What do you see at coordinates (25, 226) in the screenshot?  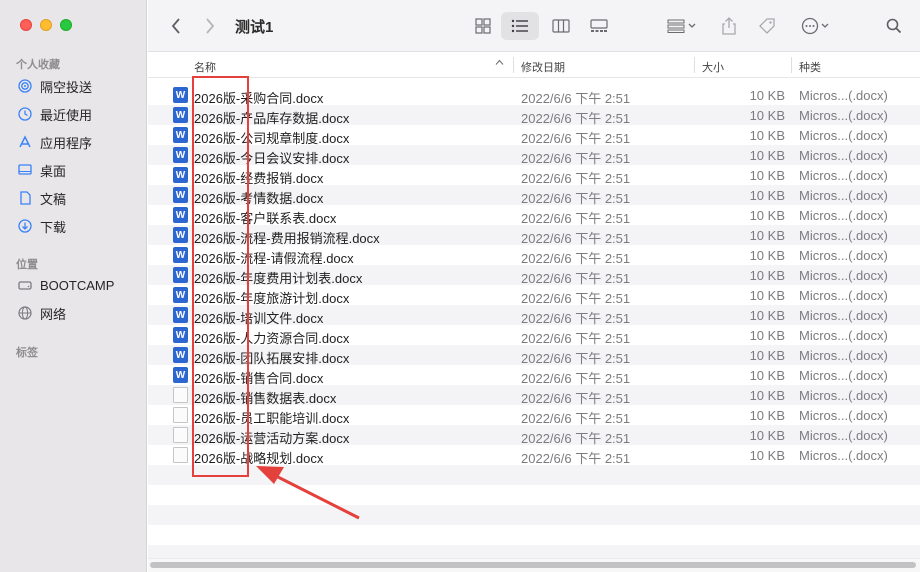 I see `download-icon` at bounding box center [25, 226].